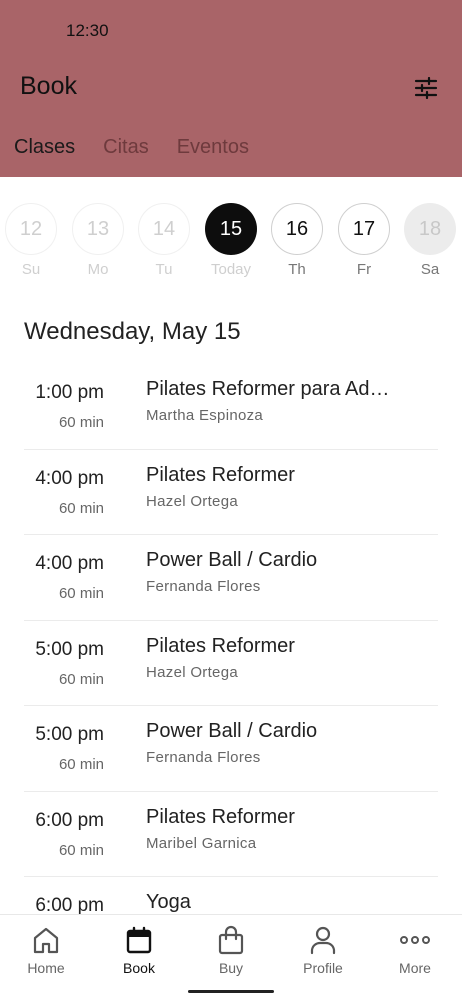  I want to click on day-13: 13 Mo, so click(98, 240).